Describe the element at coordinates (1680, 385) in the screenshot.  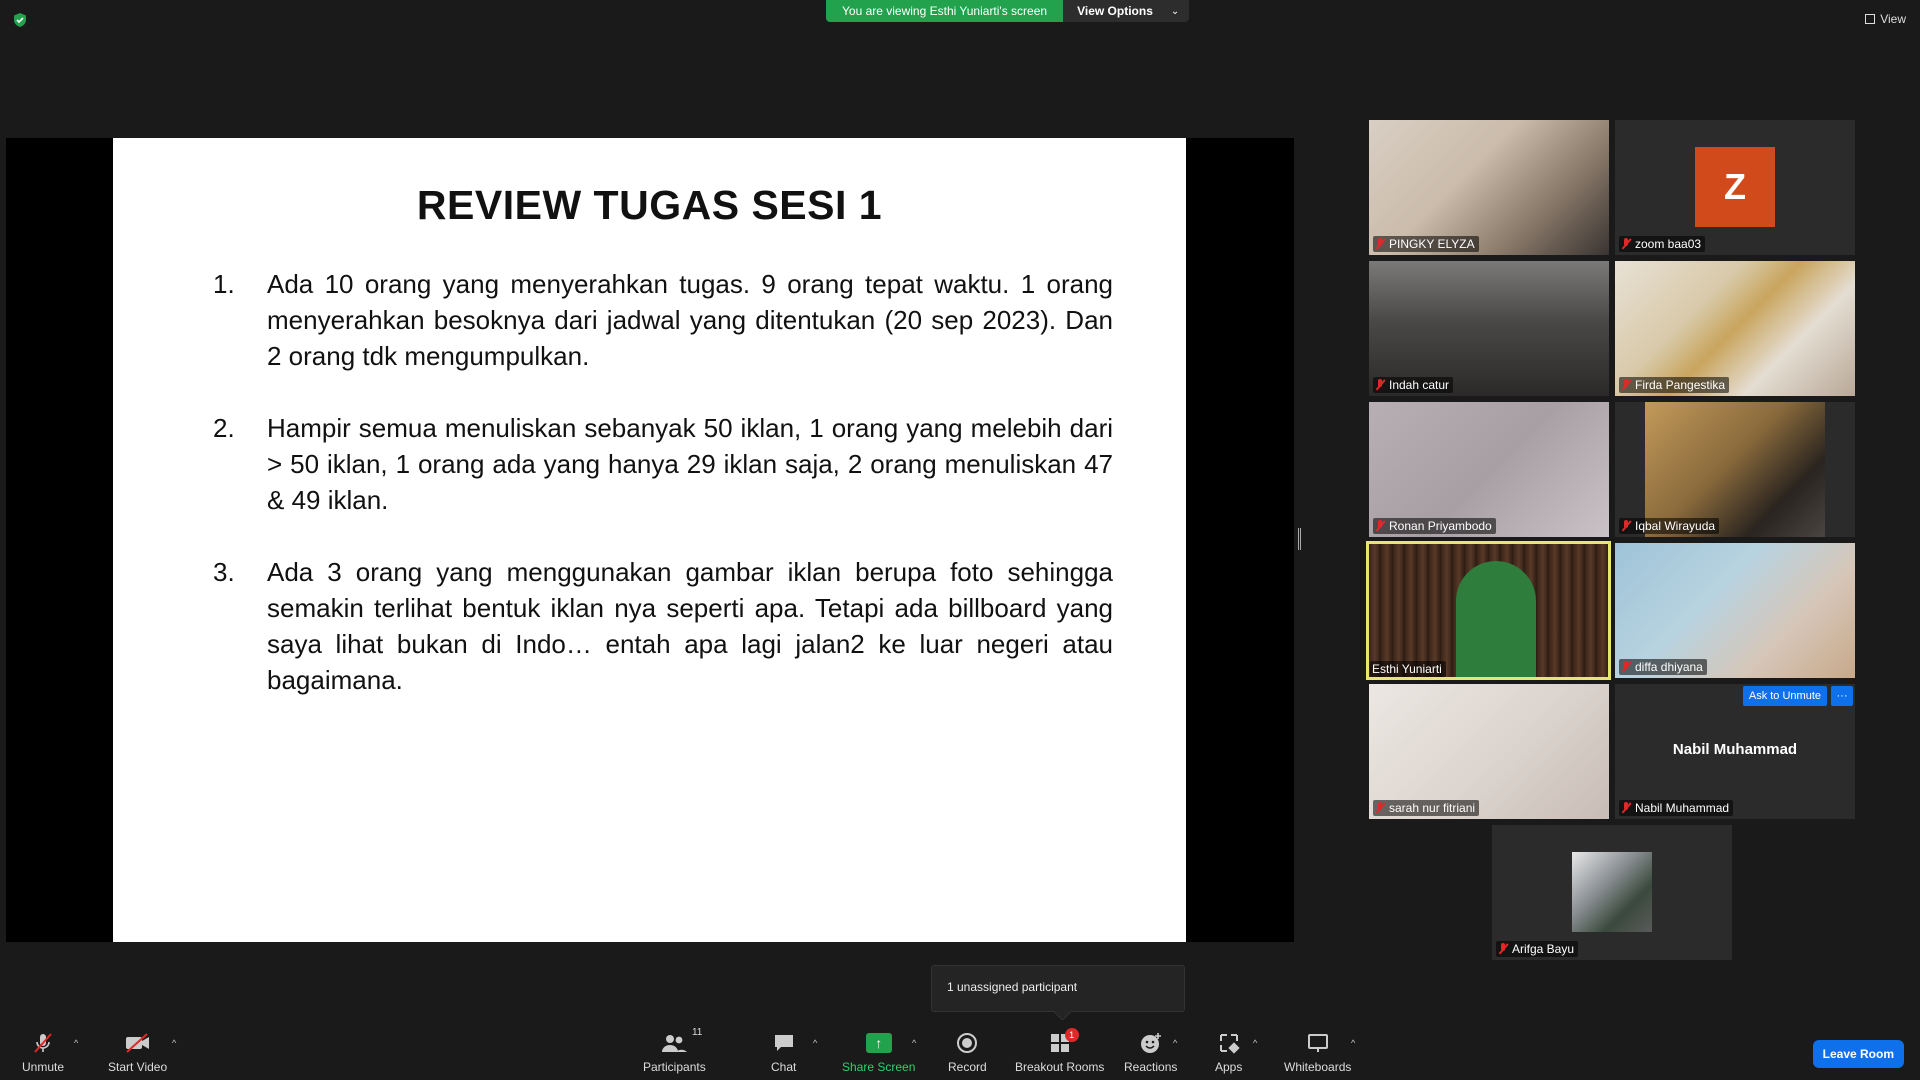
I see `participant-name: Firda Pangestika` at that location.